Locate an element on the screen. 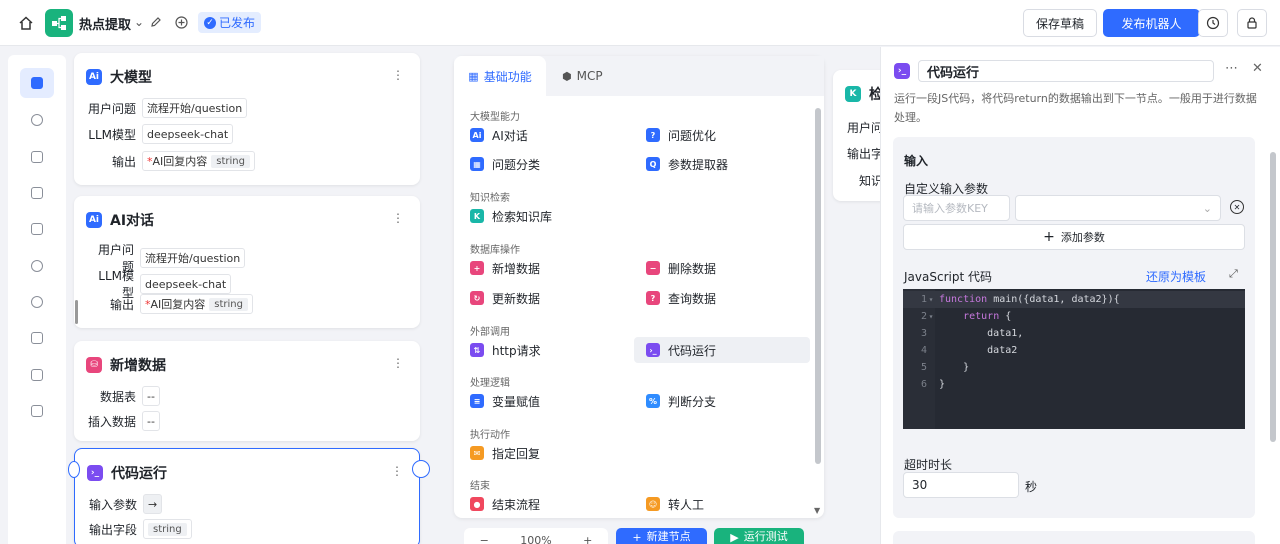  nav-item-chat is located at coordinates (37, 120).